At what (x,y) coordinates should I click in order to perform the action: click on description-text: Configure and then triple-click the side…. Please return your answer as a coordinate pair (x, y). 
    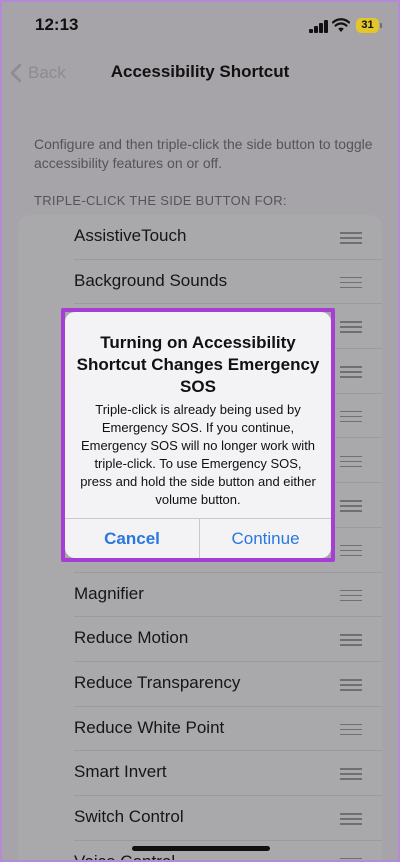
    Looking at the image, I should click on (203, 153).